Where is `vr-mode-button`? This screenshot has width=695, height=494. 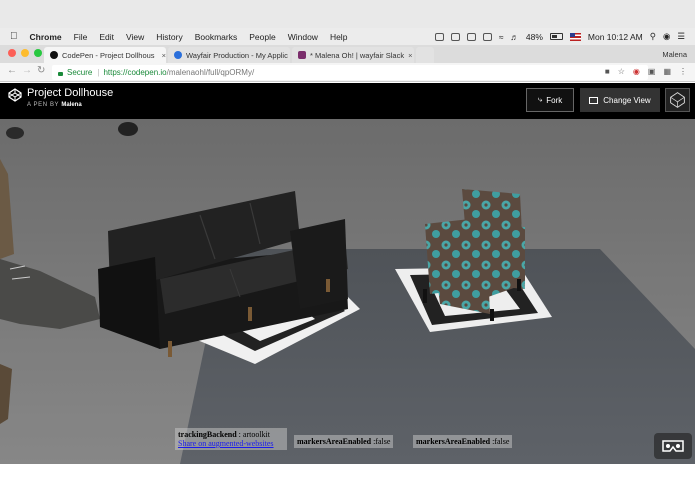 vr-mode-button is located at coordinates (673, 446).